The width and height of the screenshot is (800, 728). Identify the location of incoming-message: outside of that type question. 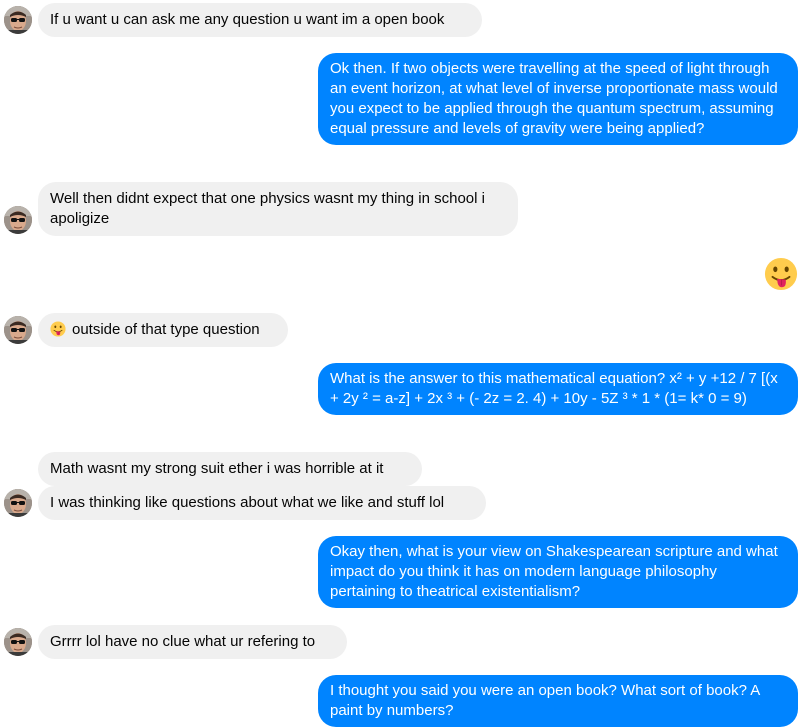
(163, 330).